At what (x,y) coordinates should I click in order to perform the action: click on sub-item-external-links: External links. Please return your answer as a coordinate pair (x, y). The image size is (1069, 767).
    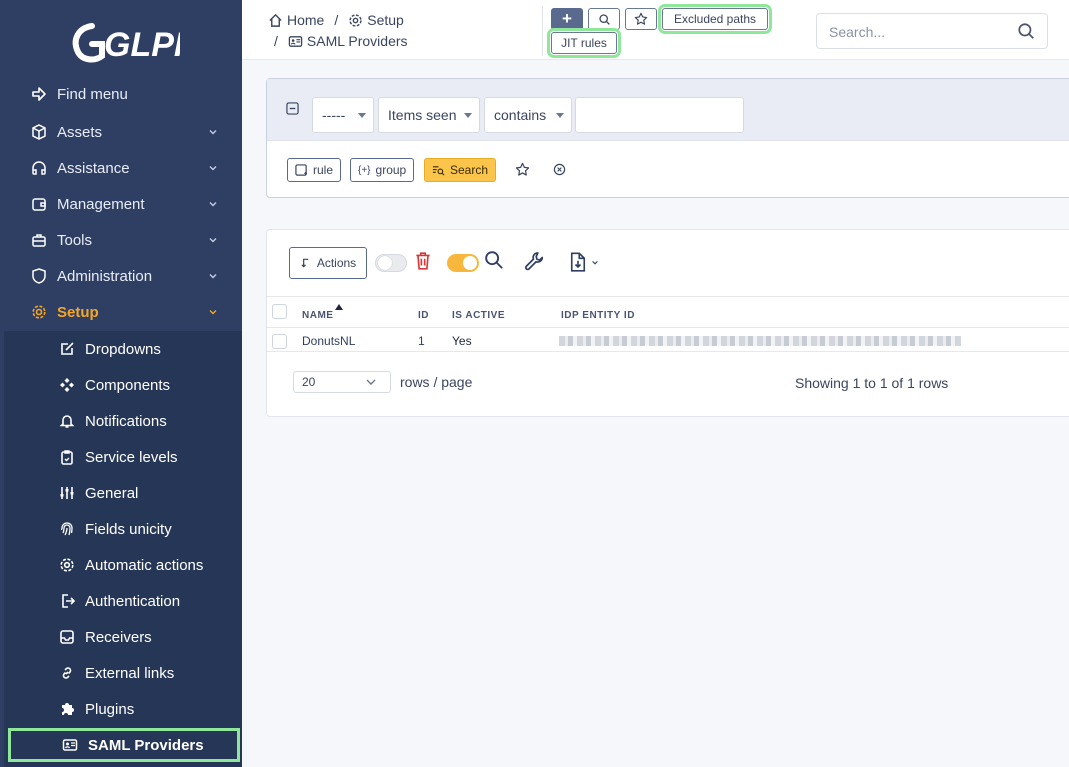
    Looking at the image, I should click on (123, 673).